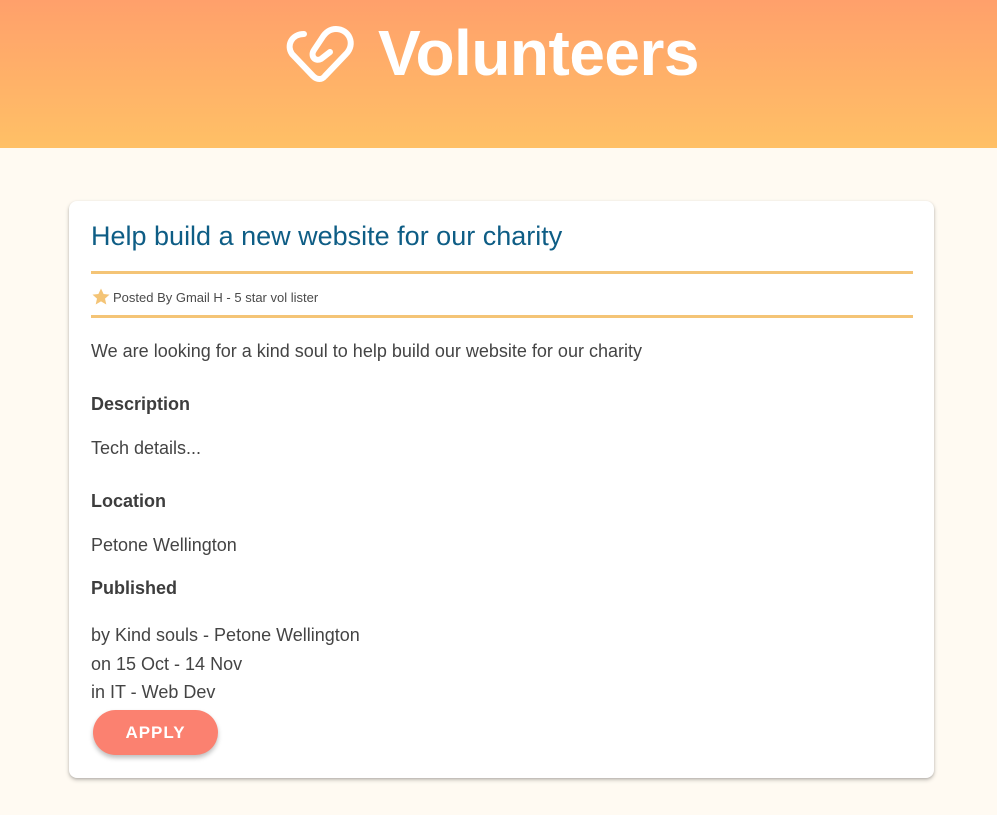 Image resolution: width=997 pixels, height=815 pixels. I want to click on opportunity-title: Help build a new website for our charity, so click(327, 236).